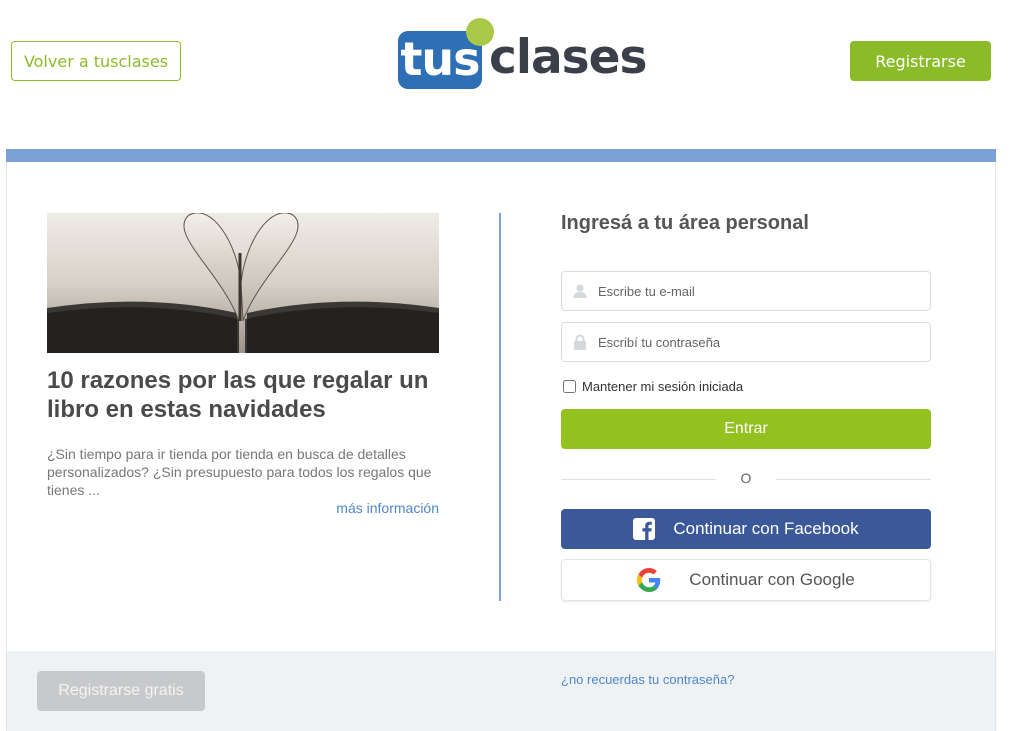  I want to click on back-to-tusclases-button: Volver a tusclases, so click(96, 61).